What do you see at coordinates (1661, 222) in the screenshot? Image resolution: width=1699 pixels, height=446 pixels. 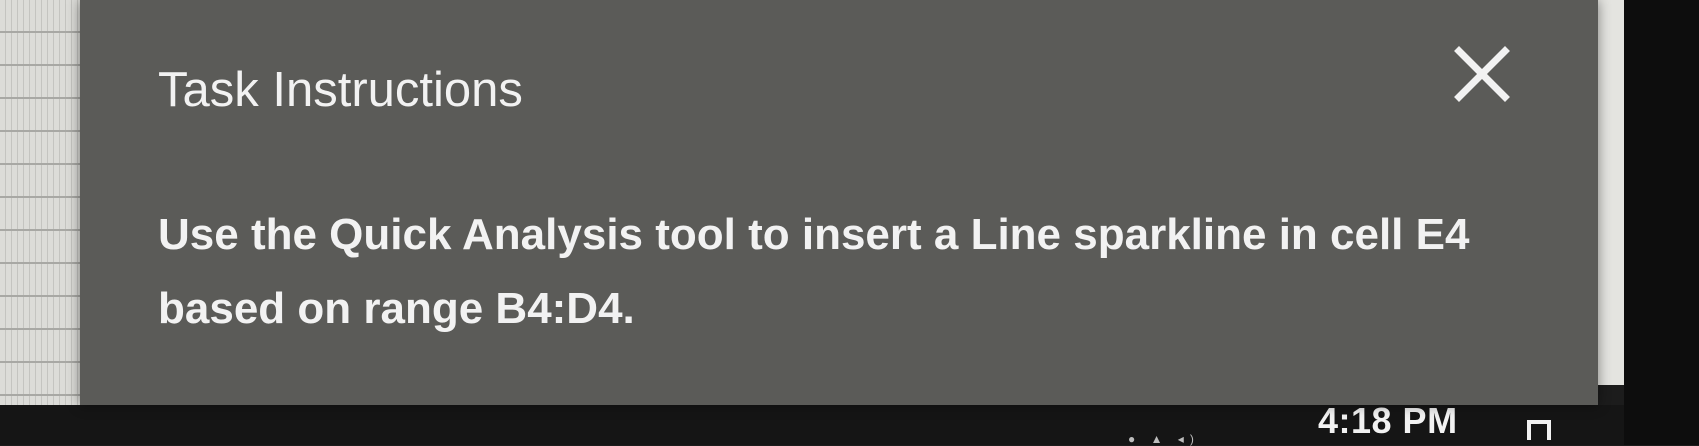 I see `monitor-bezel` at bounding box center [1661, 222].